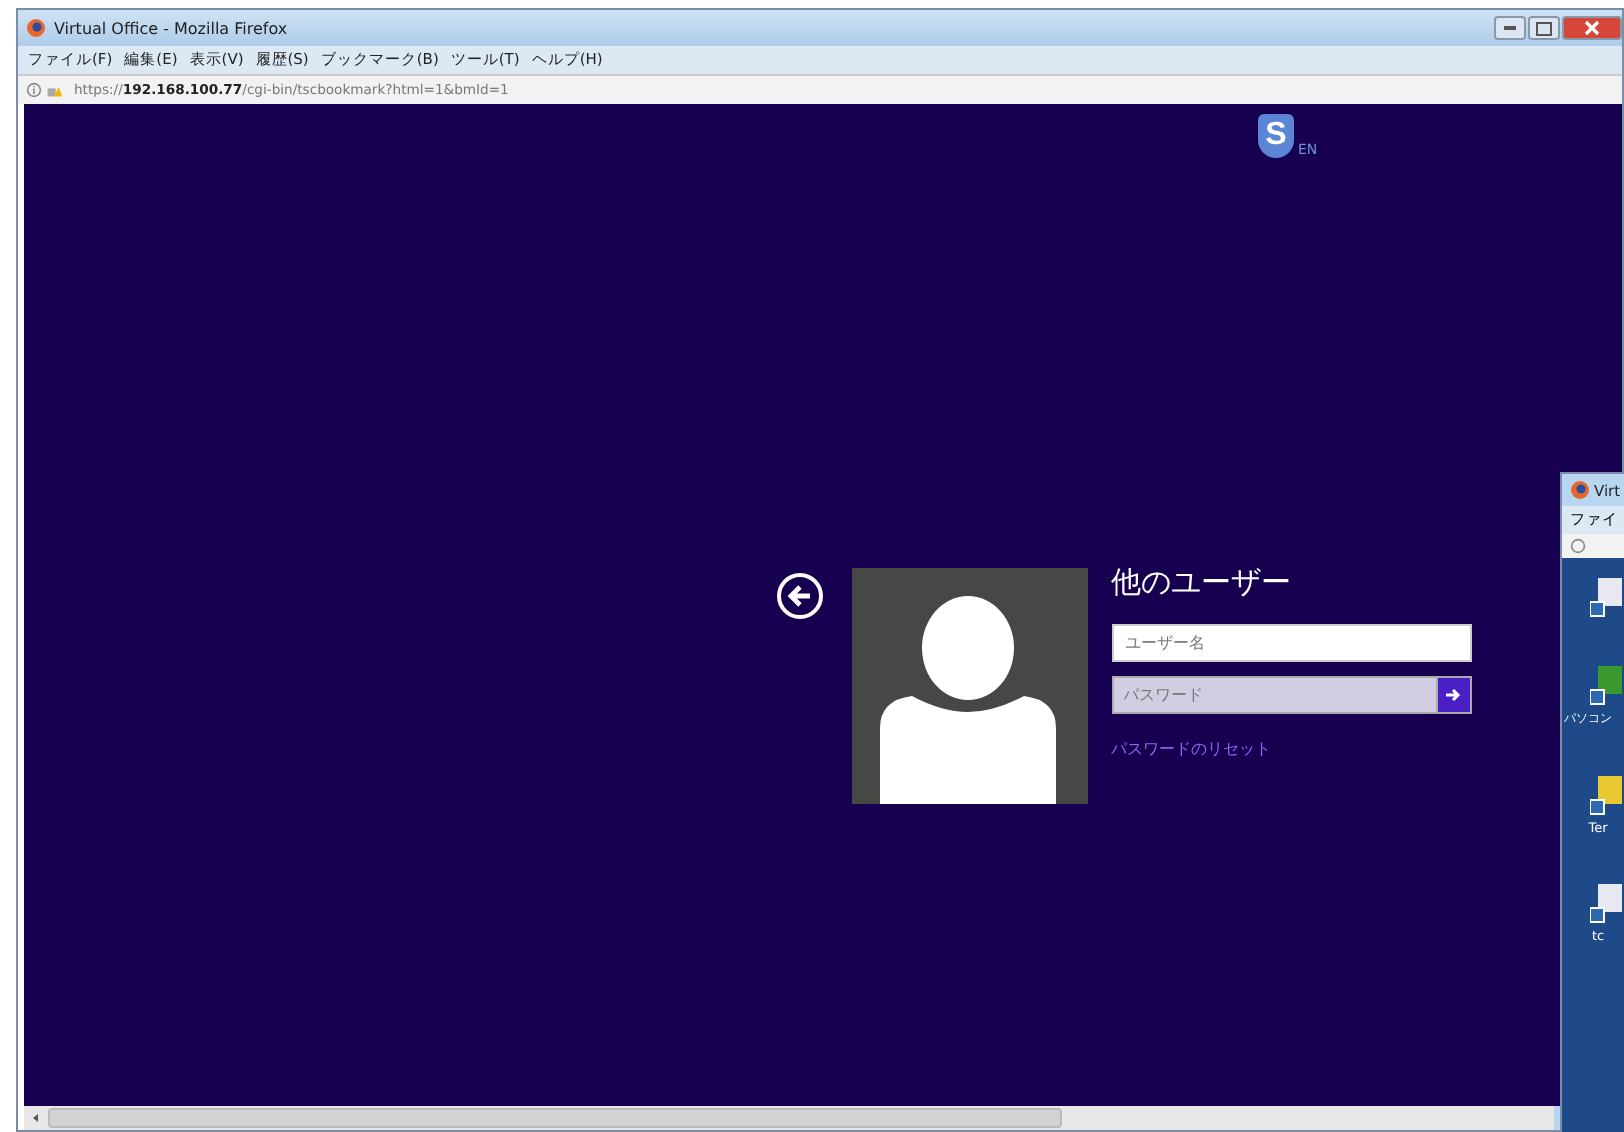  I want to click on minimize-button, so click(1510, 28).